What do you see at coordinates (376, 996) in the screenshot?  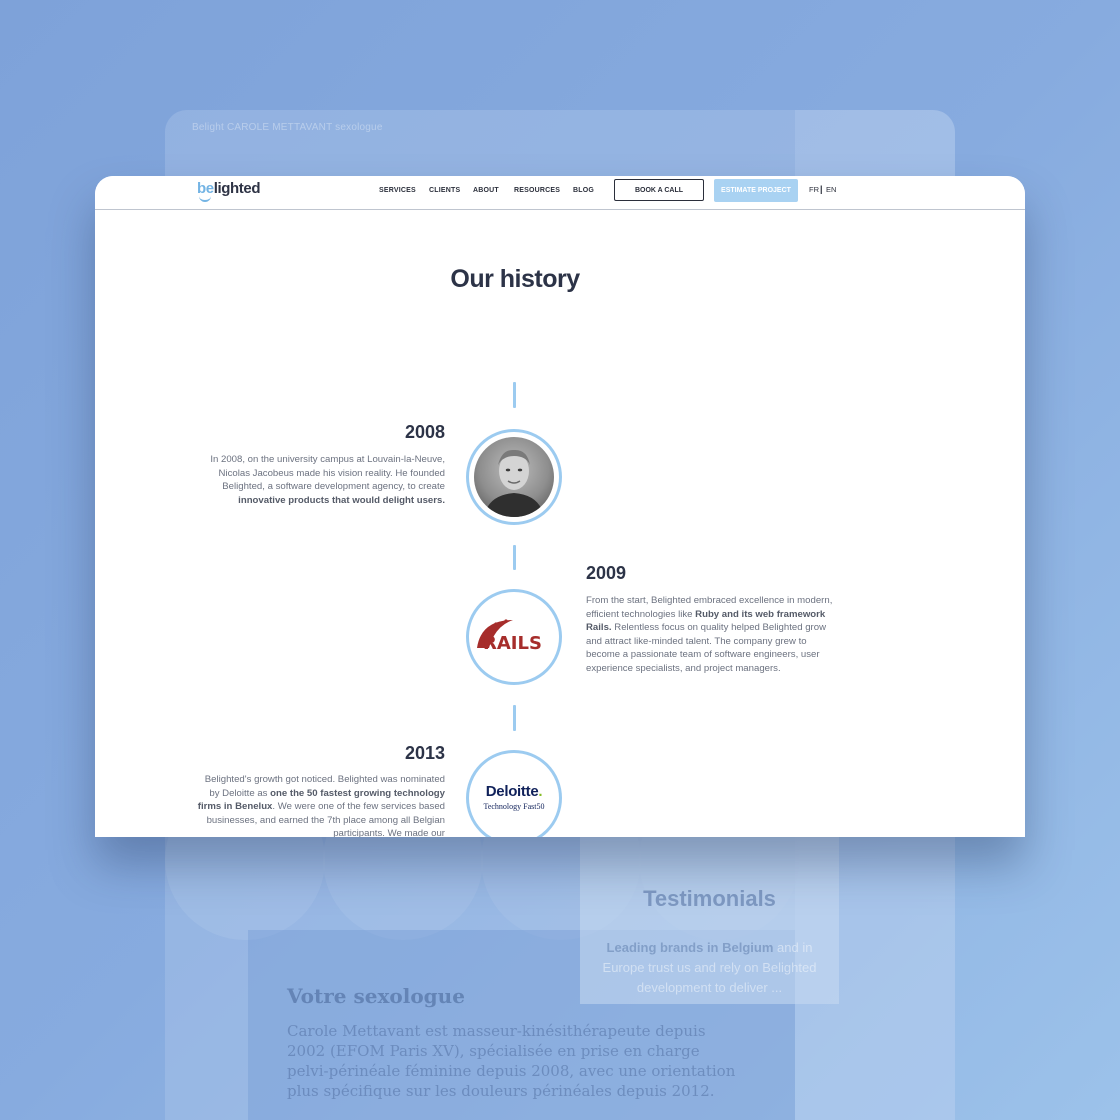 I see `background-heading: Votre sexologue` at bounding box center [376, 996].